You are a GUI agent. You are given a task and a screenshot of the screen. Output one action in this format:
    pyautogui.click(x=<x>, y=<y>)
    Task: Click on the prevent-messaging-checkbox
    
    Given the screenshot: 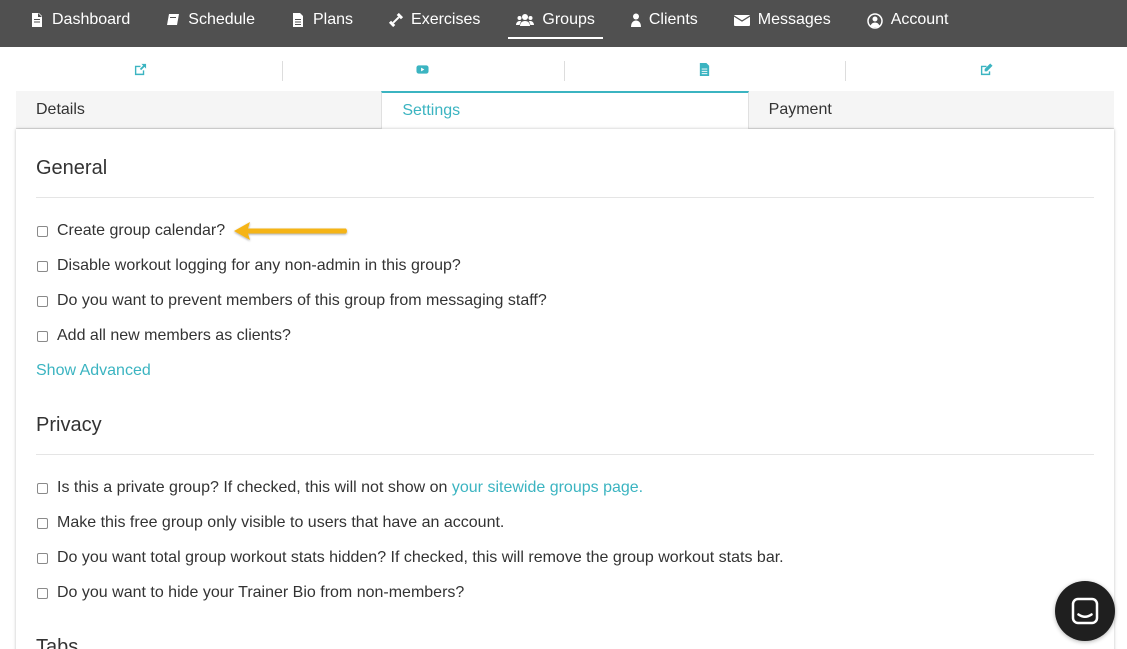 What is the action you would take?
    pyautogui.click(x=42, y=301)
    